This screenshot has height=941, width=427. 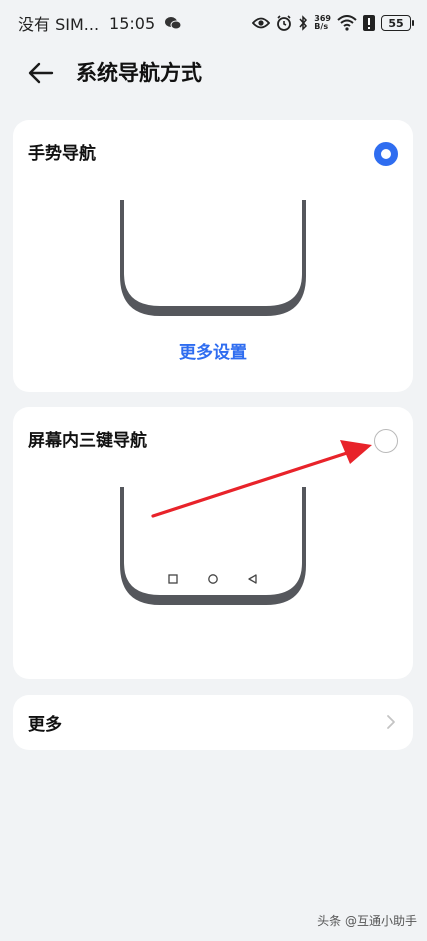 I want to click on battery-level: 55, so click(x=396, y=23).